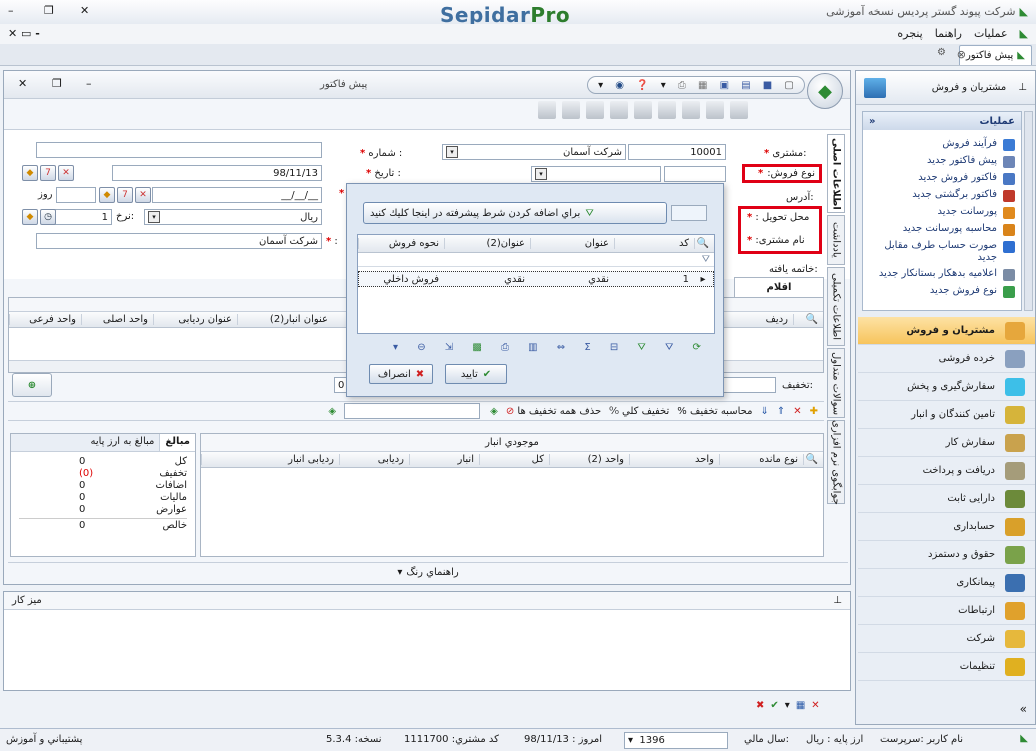 This screenshot has width=1036, height=751. Describe the element at coordinates (117, 319) in the screenshot. I see `col-main-unit: واحد اصلی` at that location.